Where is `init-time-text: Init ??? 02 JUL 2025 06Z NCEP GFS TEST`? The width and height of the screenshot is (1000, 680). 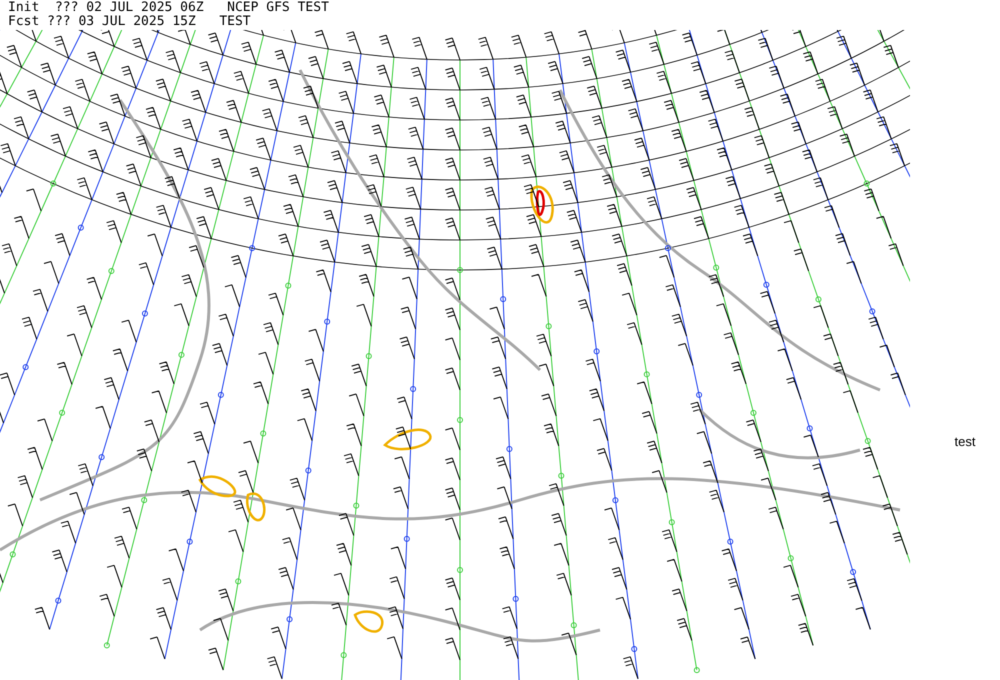
init-time-text: Init ??? 02 JUL 2025 06Z NCEP GFS TEST is located at coordinates (168, 8).